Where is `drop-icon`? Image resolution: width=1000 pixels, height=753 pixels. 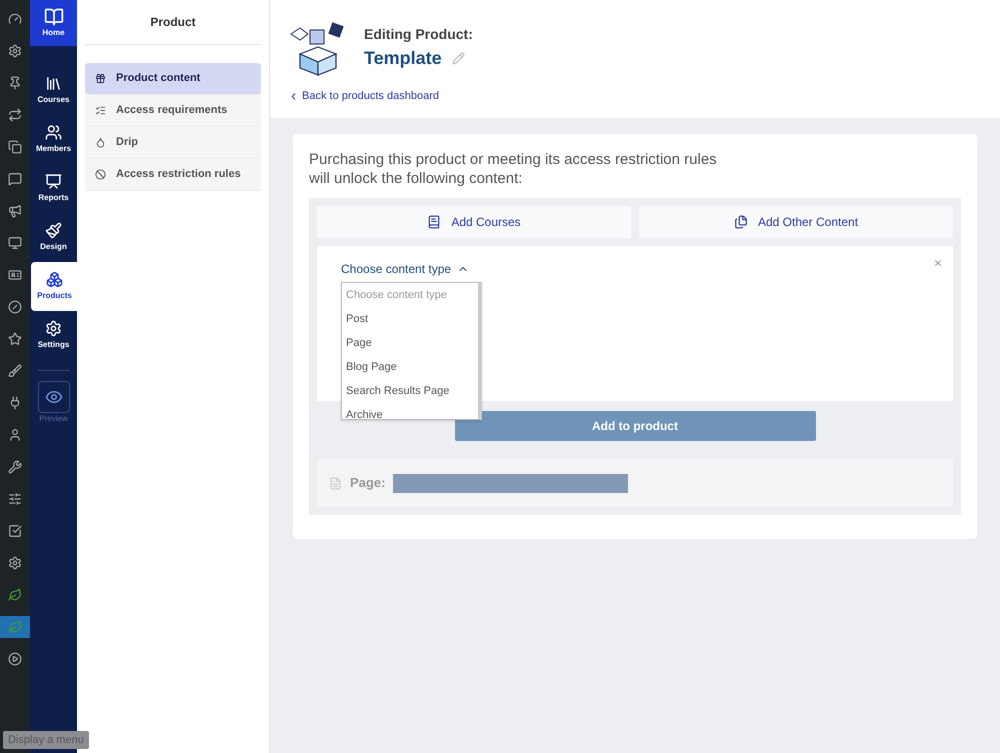
drop-icon is located at coordinates (100, 142).